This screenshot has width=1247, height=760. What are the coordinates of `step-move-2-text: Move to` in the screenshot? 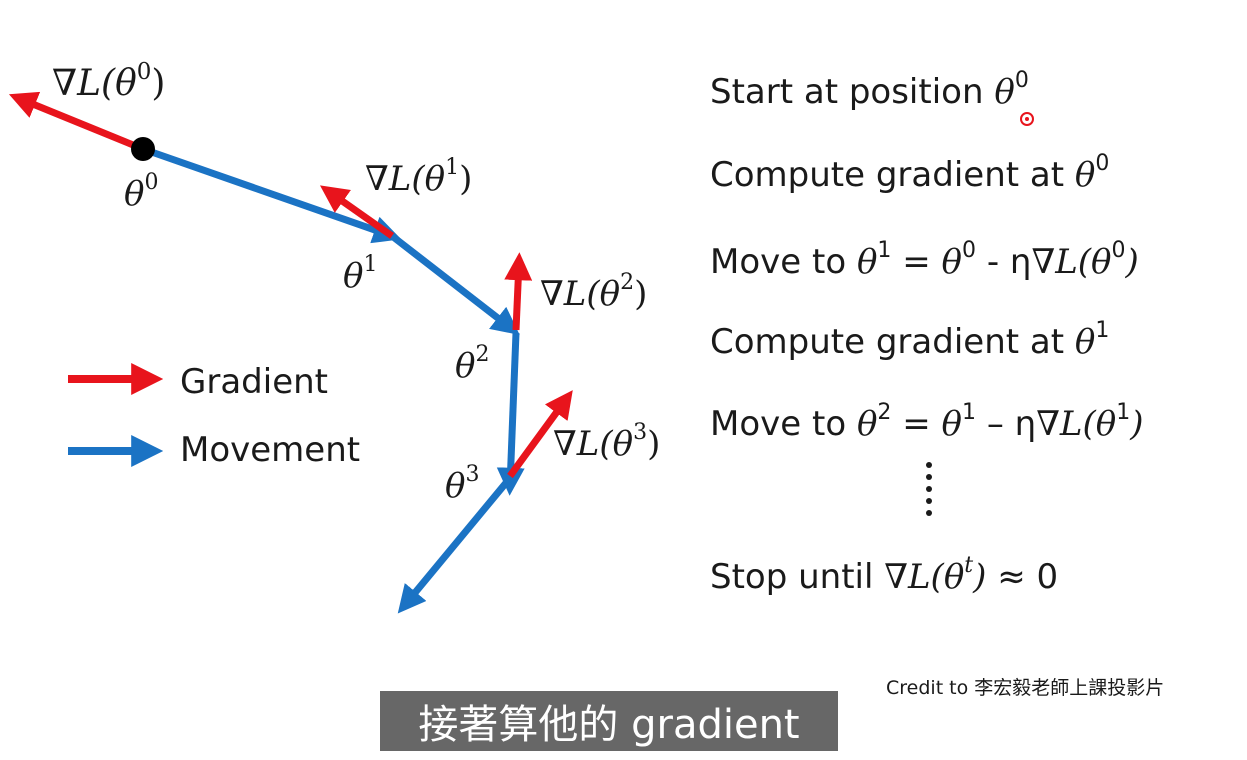 It's located at (783, 424).